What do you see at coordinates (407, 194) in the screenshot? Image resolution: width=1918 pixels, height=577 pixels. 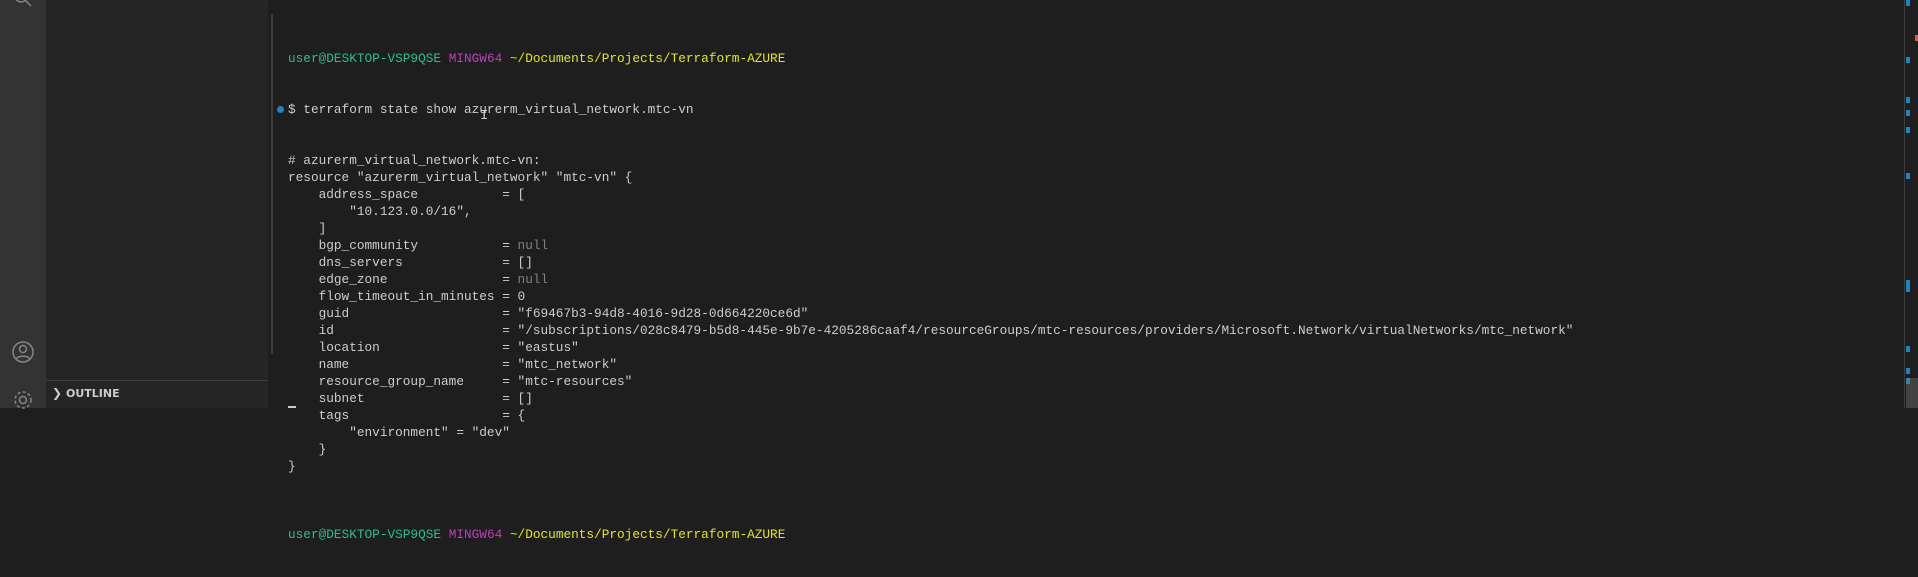 I see `output-text: address_space = [` at bounding box center [407, 194].